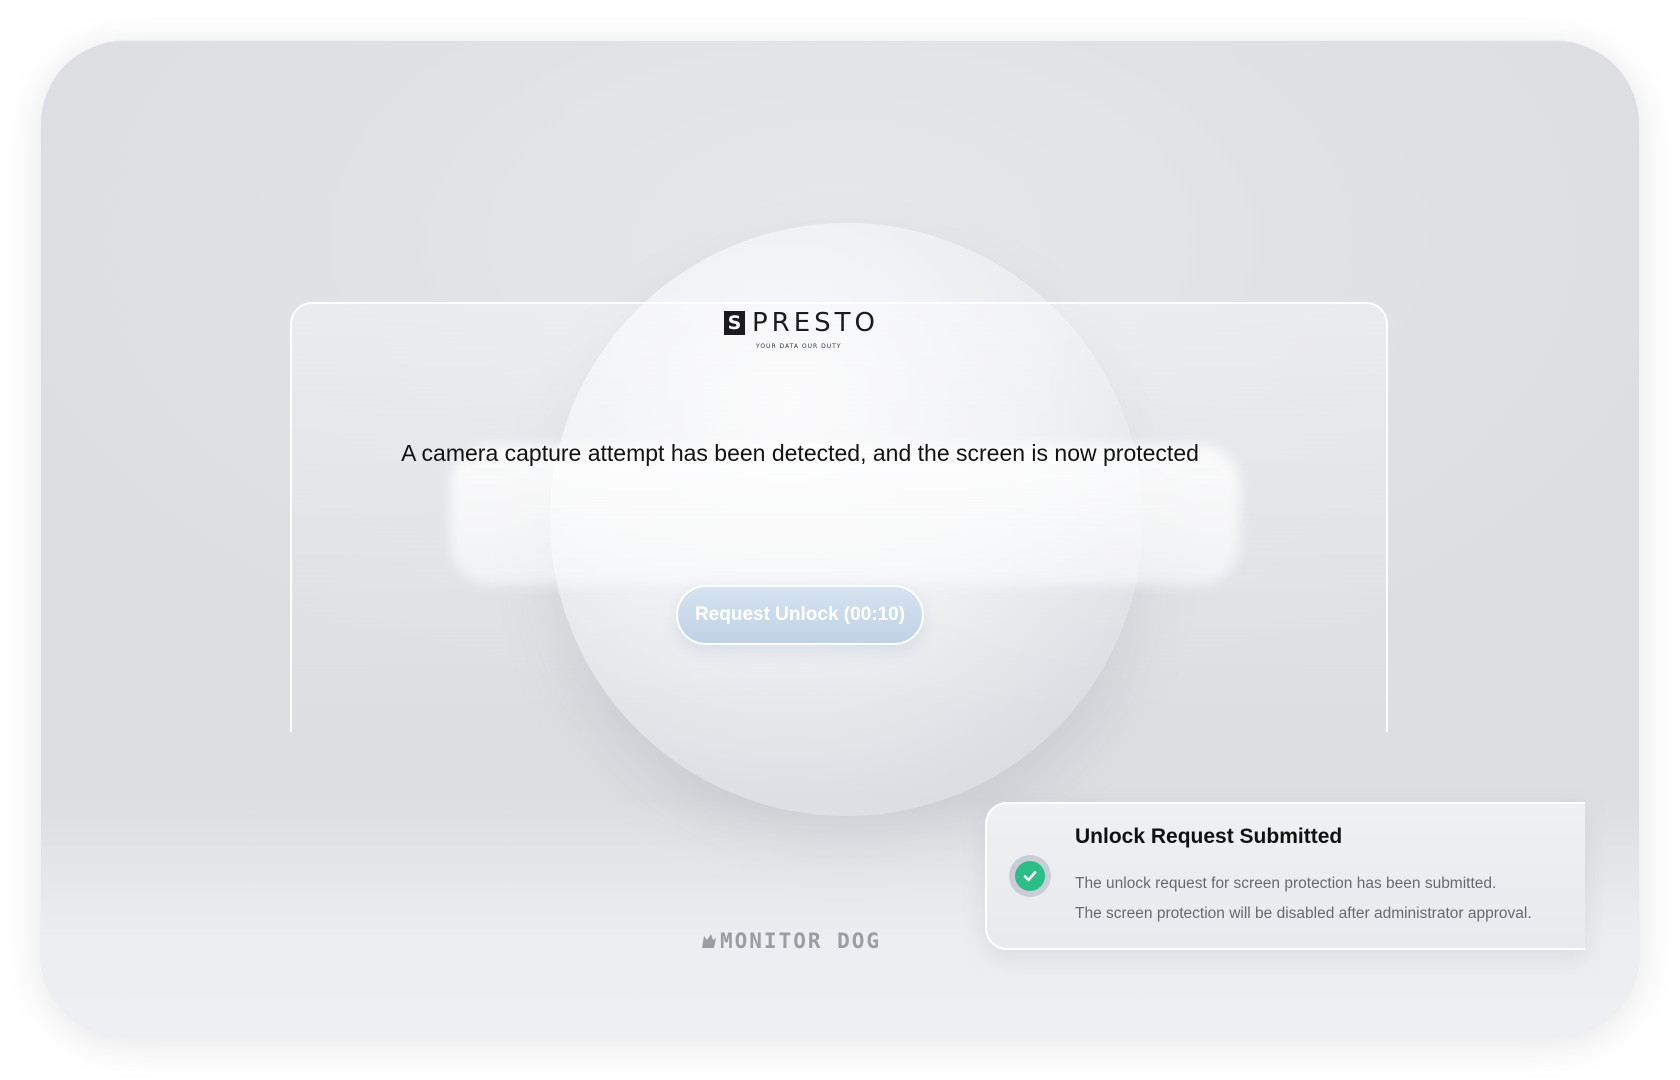  Describe the element at coordinates (1030, 876) in the screenshot. I see `check-circle-icon` at that location.